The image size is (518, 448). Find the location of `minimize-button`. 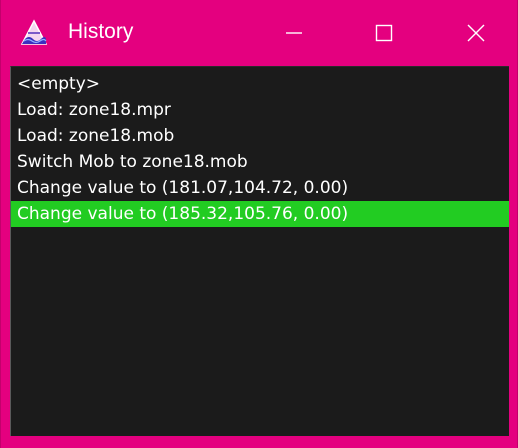

minimize-button is located at coordinates (294, 33).